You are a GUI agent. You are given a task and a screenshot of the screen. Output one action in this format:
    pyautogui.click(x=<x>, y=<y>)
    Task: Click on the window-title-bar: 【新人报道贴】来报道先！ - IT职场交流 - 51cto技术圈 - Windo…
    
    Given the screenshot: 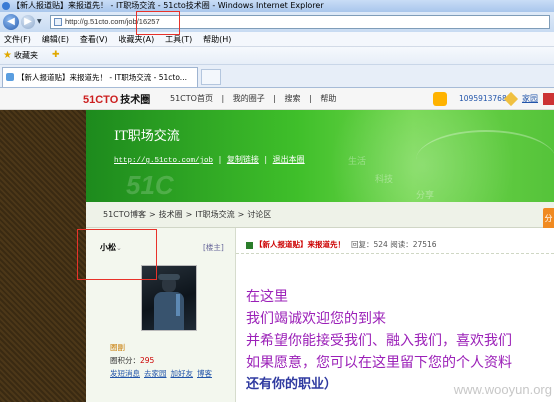 What is the action you would take?
    pyautogui.click(x=277, y=6)
    